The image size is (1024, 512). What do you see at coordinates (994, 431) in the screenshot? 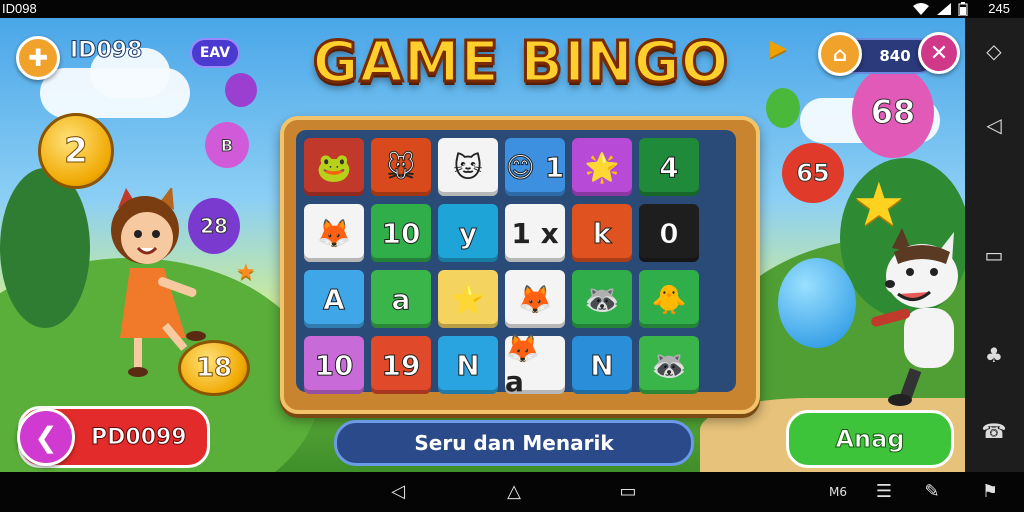
I see `phone-icon: ☎` at bounding box center [994, 431].